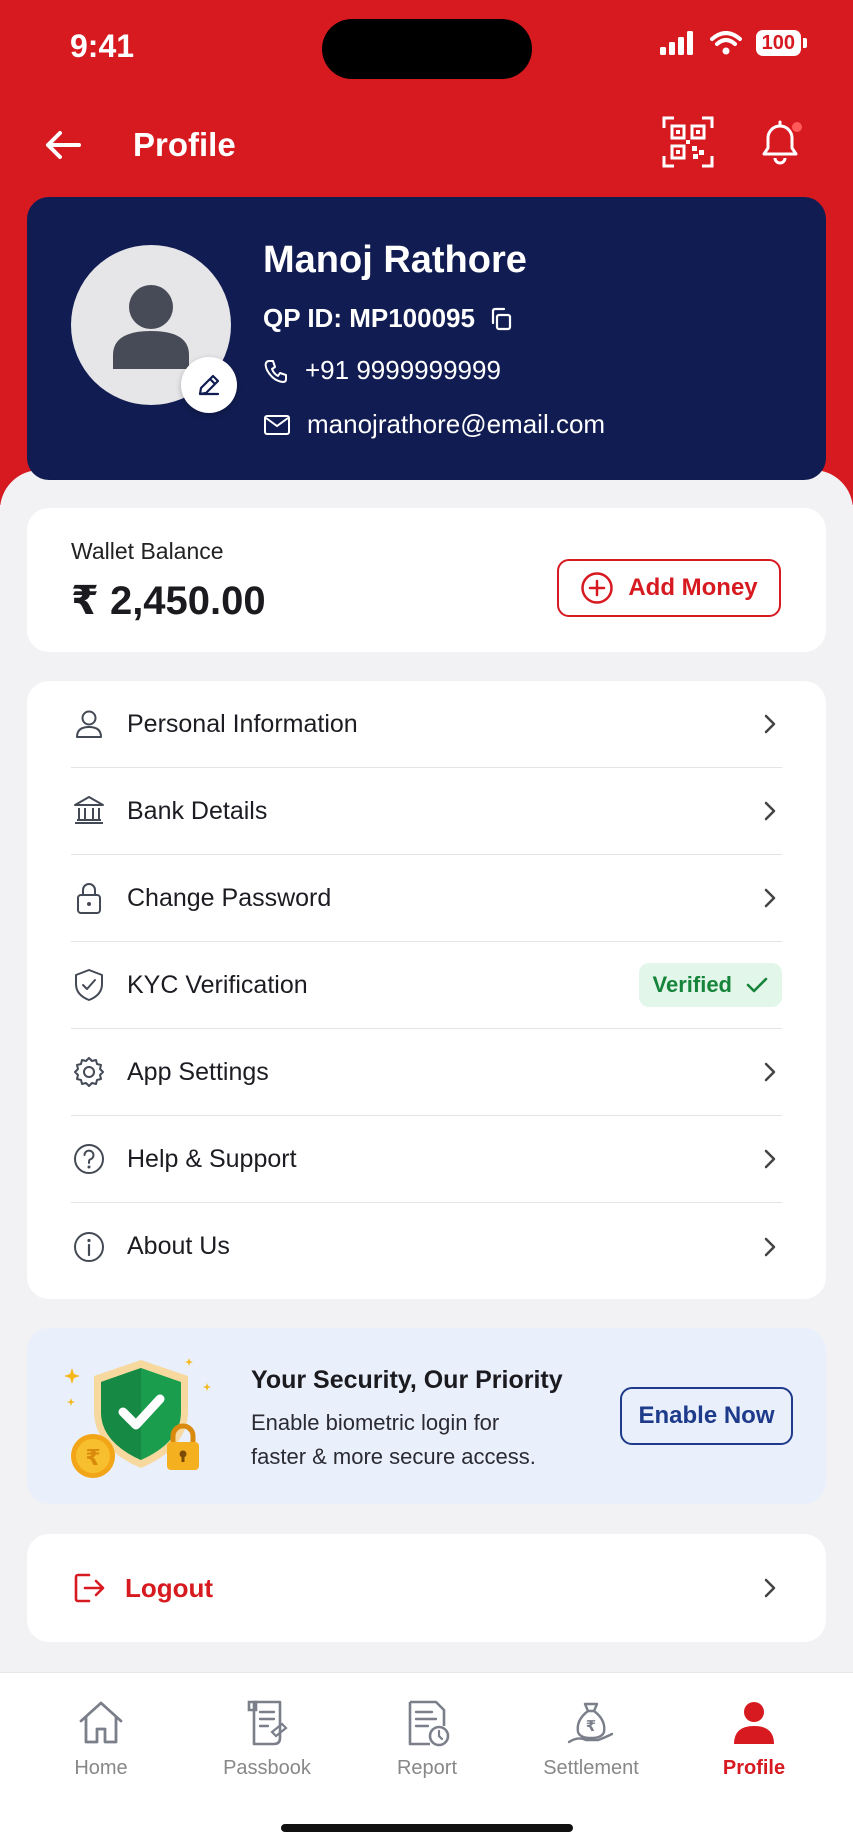 Image resolution: width=853 pixels, height=1844 pixels. I want to click on menu-item-label: Change Password, so click(229, 897).